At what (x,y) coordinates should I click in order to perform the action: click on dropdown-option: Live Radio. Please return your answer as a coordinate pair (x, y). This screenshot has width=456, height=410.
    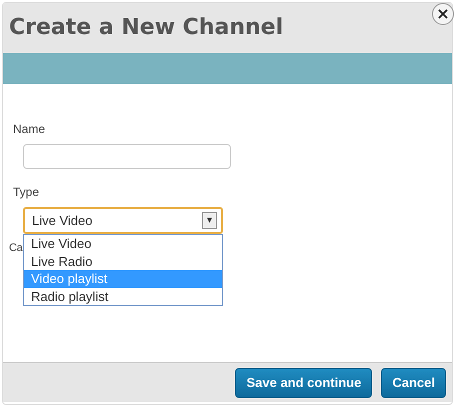
    Looking at the image, I should click on (123, 261).